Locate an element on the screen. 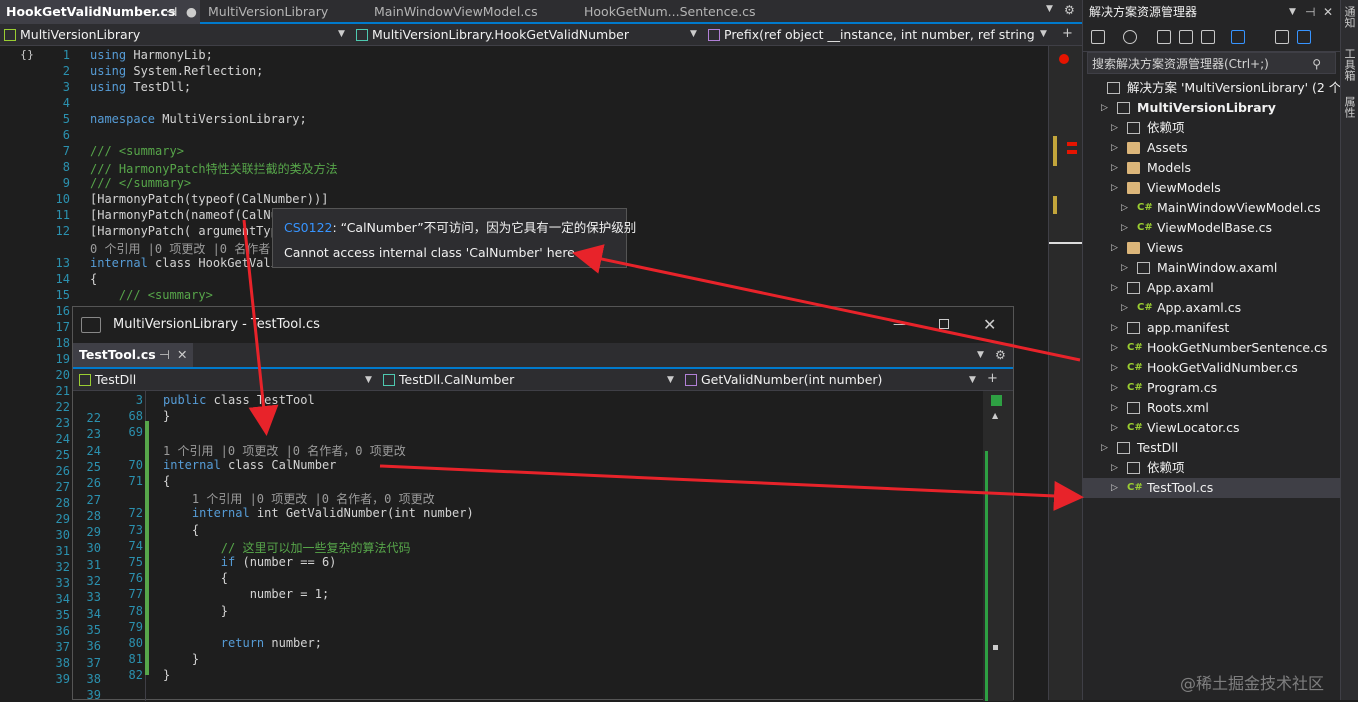 This screenshot has height=702, width=1358. member-dropdown: GetValidNumber(int number) is located at coordinates (826, 380).